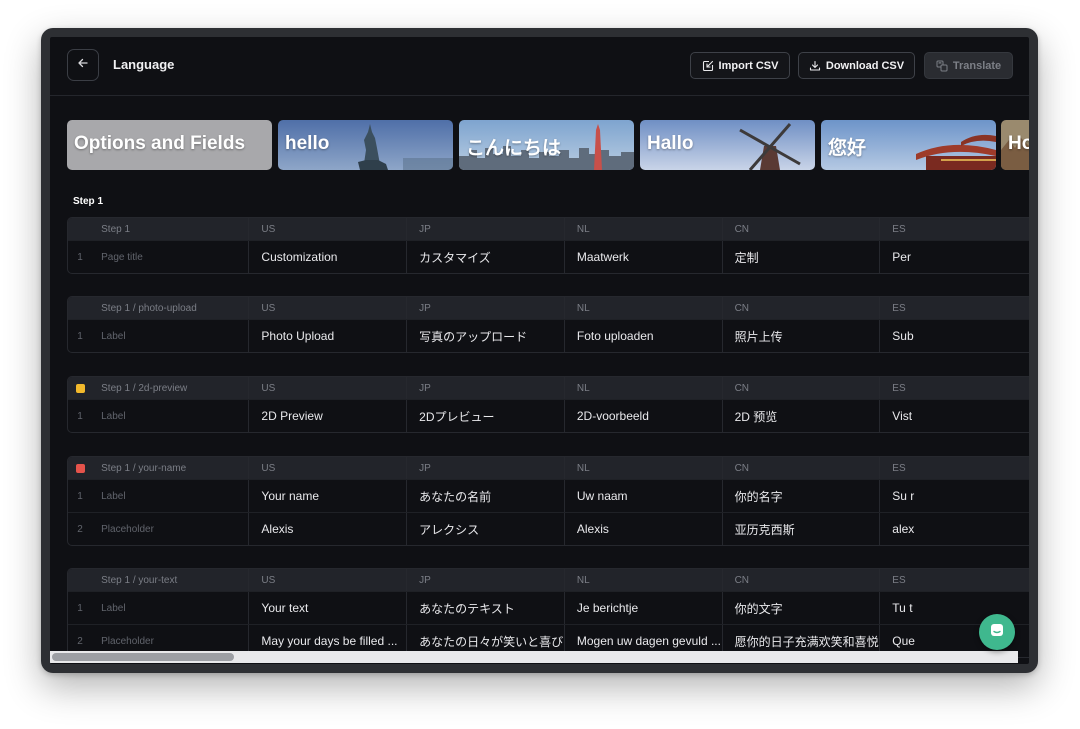  What do you see at coordinates (327, 496) in the screenshot?
I see `cell-us: Your name` at bounding box center [327, 496].